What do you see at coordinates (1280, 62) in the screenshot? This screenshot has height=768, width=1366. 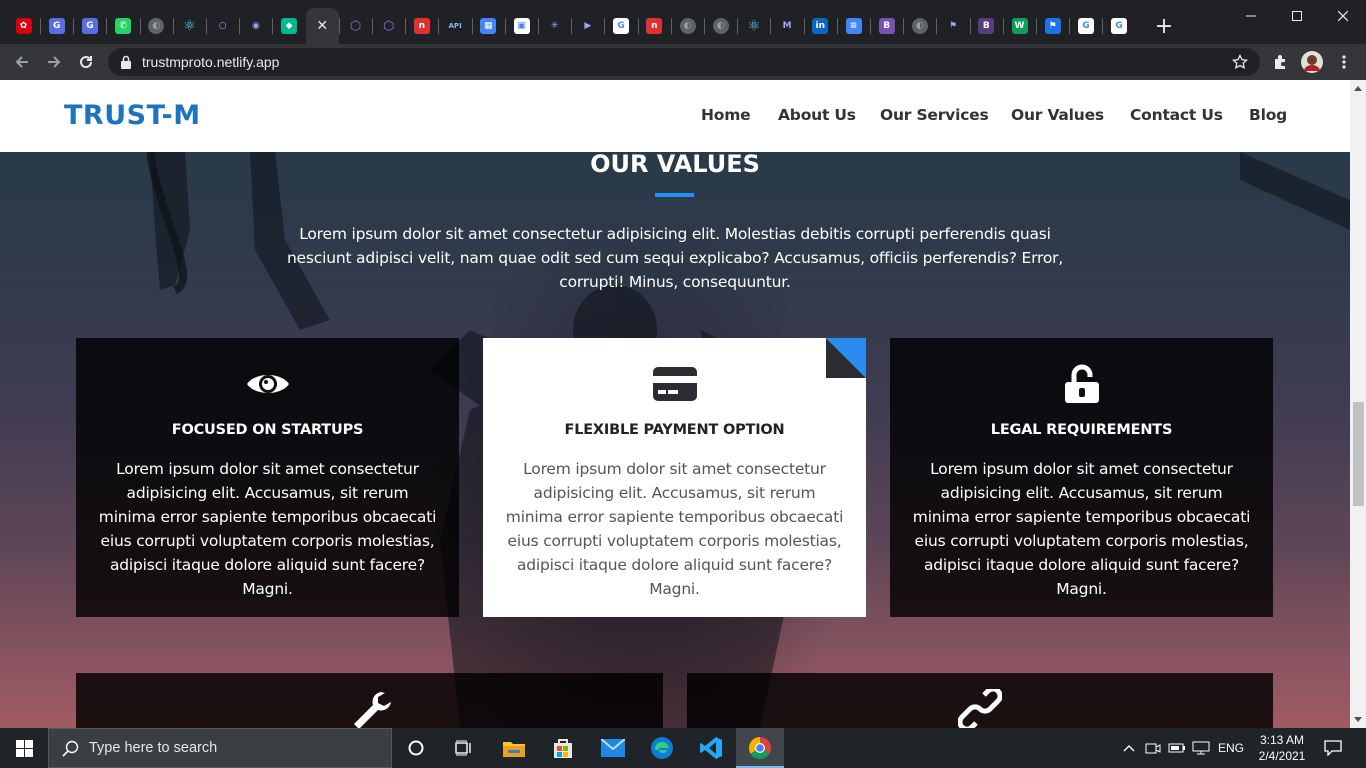 I see `extensions-button` at bounding box center [1280, 62].